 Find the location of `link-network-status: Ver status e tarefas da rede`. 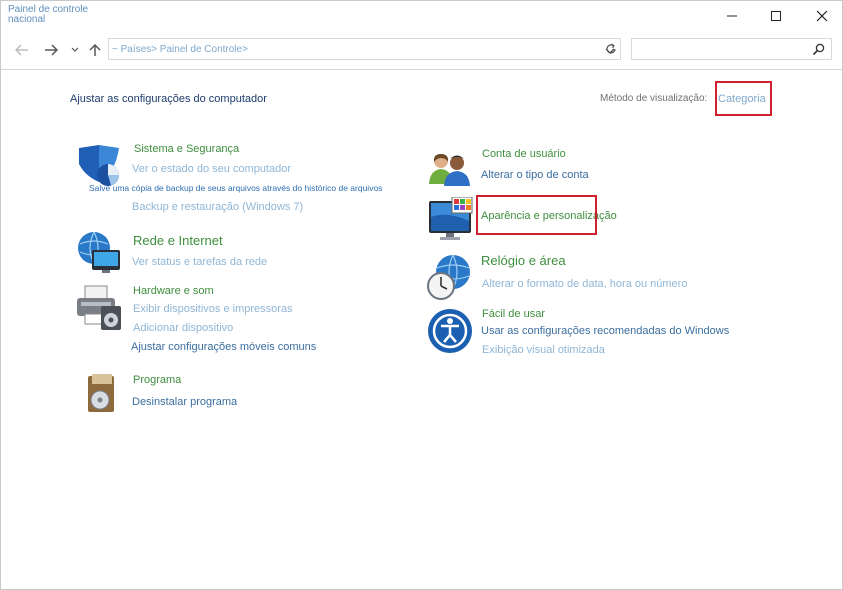

link-network-status: Ver status e tarefas da rede is located at coordinates (199, 262).